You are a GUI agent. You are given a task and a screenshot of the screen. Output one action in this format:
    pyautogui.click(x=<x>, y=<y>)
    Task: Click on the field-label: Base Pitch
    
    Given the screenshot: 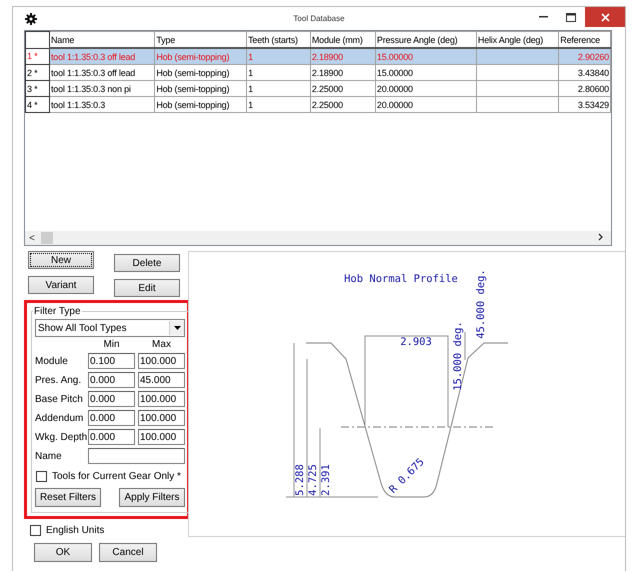 What is the action you would take?
    pyautogui.click(x=59, y=399)
    